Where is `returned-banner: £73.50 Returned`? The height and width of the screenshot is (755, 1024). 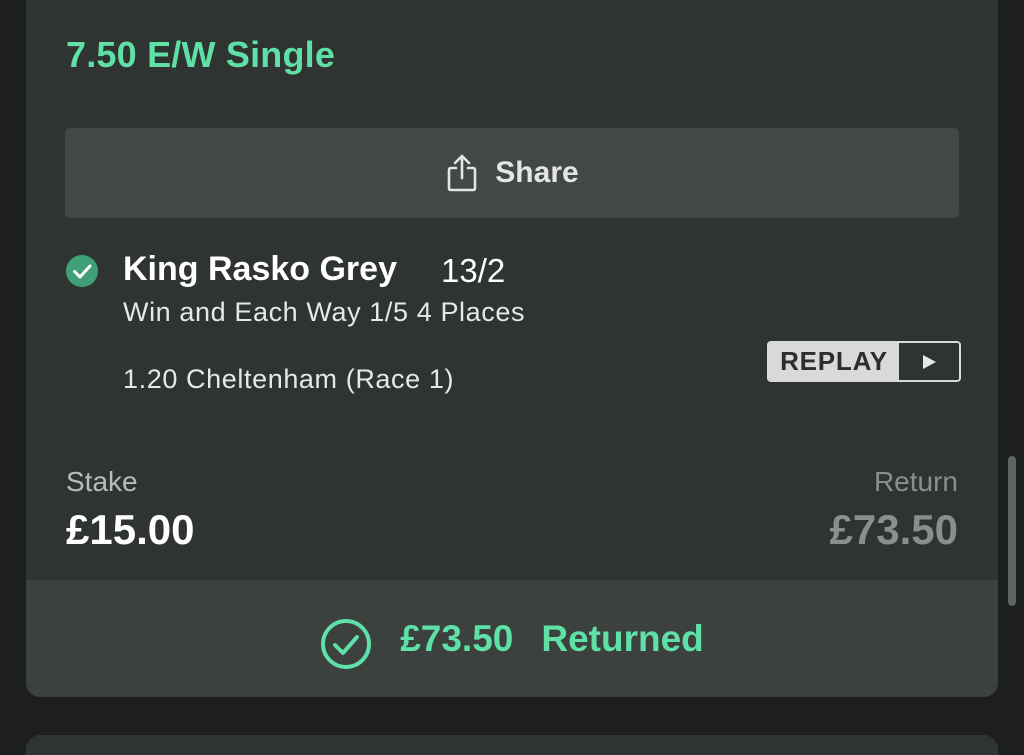 returned-banner: £73.50 Returned is located at coordinates (512, 638).